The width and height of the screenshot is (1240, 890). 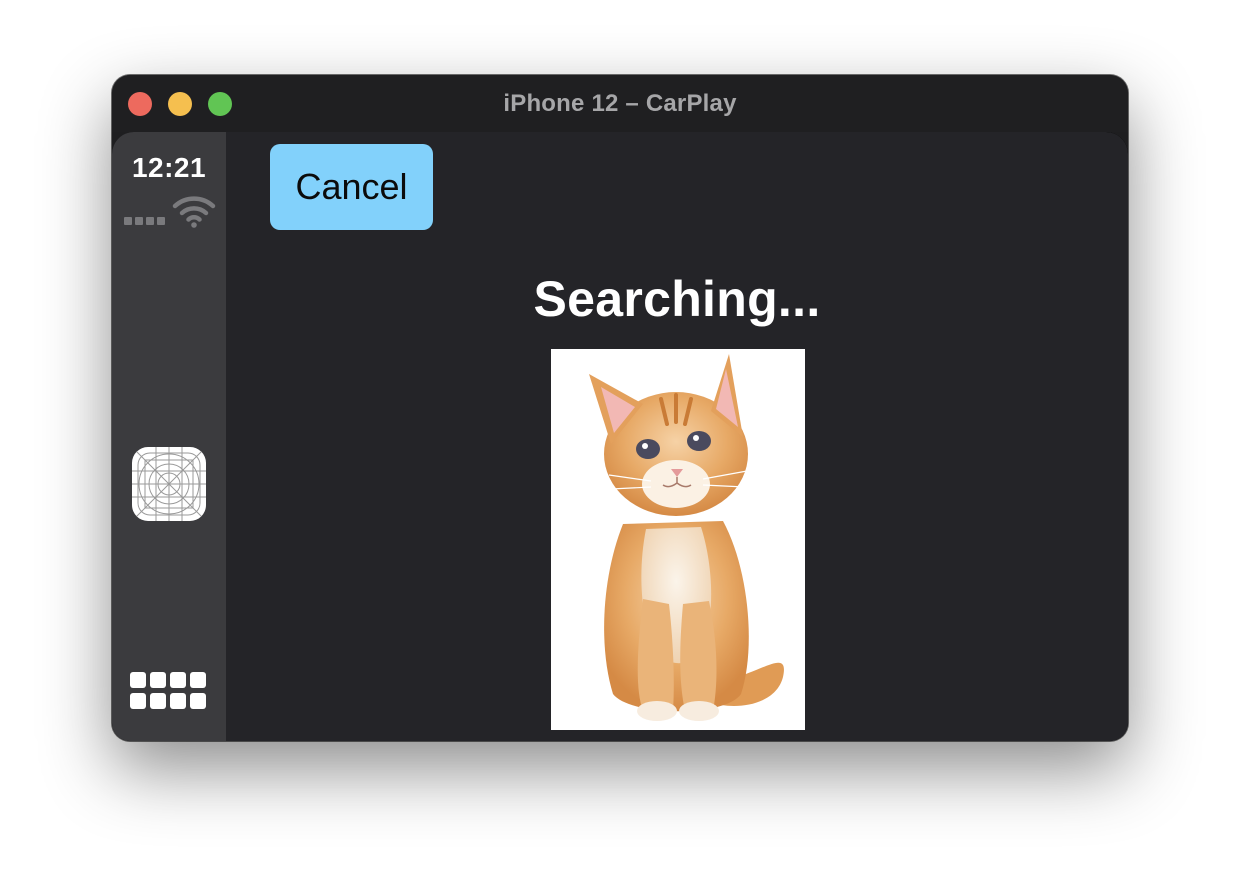 I want to click on kitten-image, so click(x=678, y=539).